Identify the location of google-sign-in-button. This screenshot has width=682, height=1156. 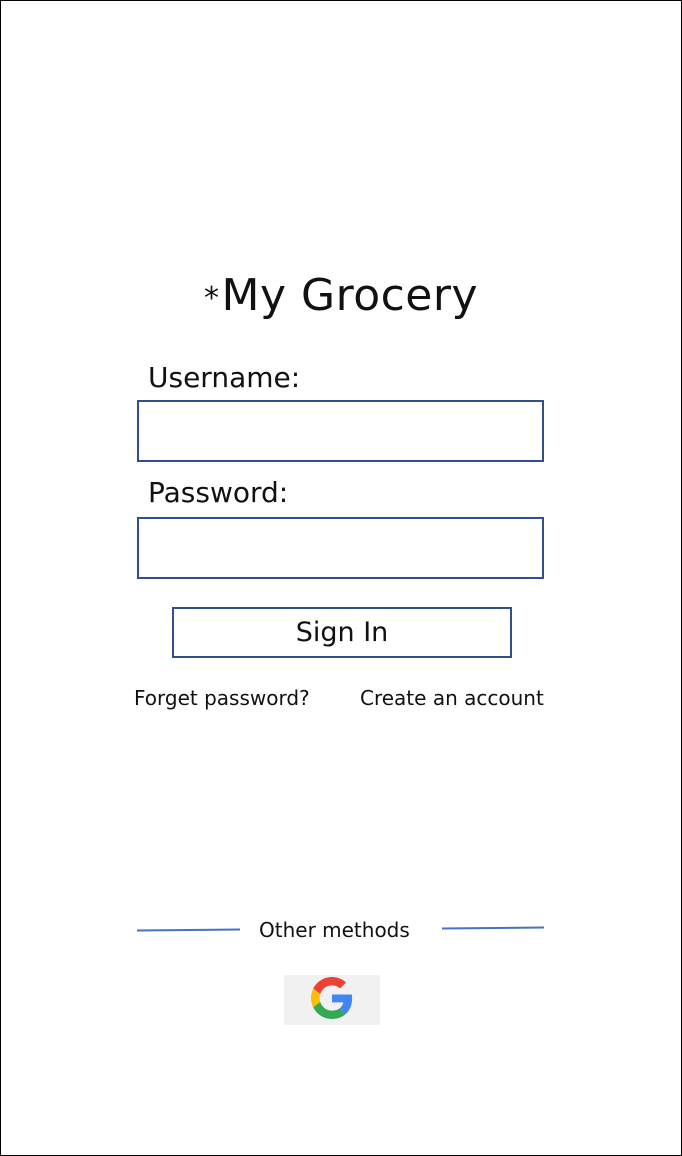
(332, 1000).